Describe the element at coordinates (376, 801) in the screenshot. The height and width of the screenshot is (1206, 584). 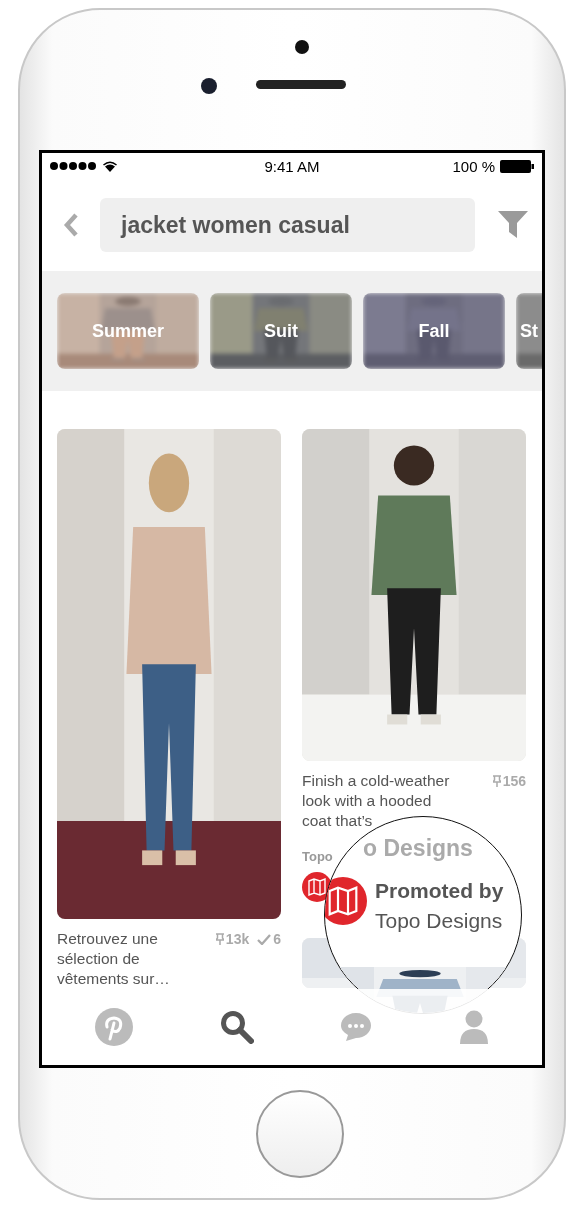
I see `pin-description: Finish a cold-weather look with a hooded coat that’s` at that location.